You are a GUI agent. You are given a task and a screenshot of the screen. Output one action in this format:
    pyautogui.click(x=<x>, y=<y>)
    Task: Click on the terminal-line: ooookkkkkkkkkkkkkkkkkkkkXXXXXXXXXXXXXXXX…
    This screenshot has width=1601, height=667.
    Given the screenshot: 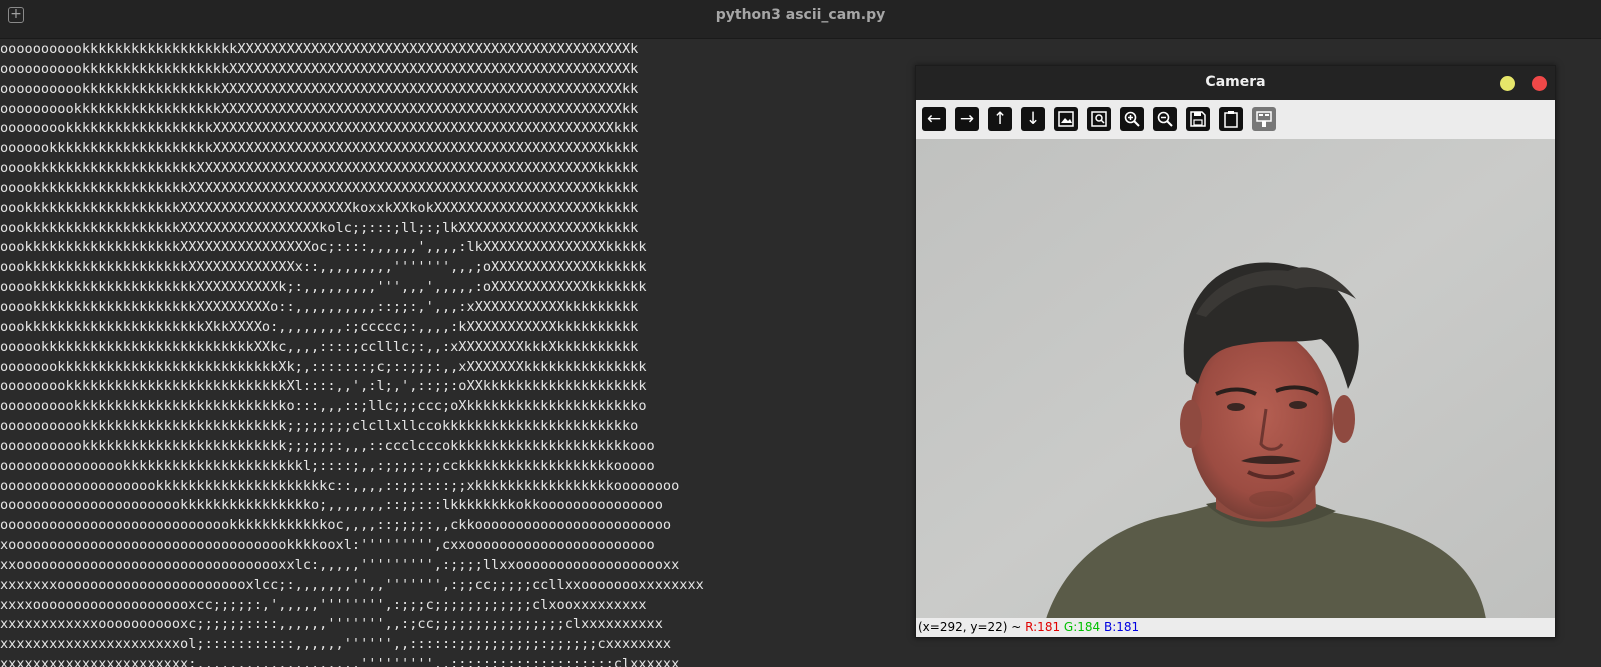 What is the action you would take?
    pyautogui.click(x=319, y=168)
    